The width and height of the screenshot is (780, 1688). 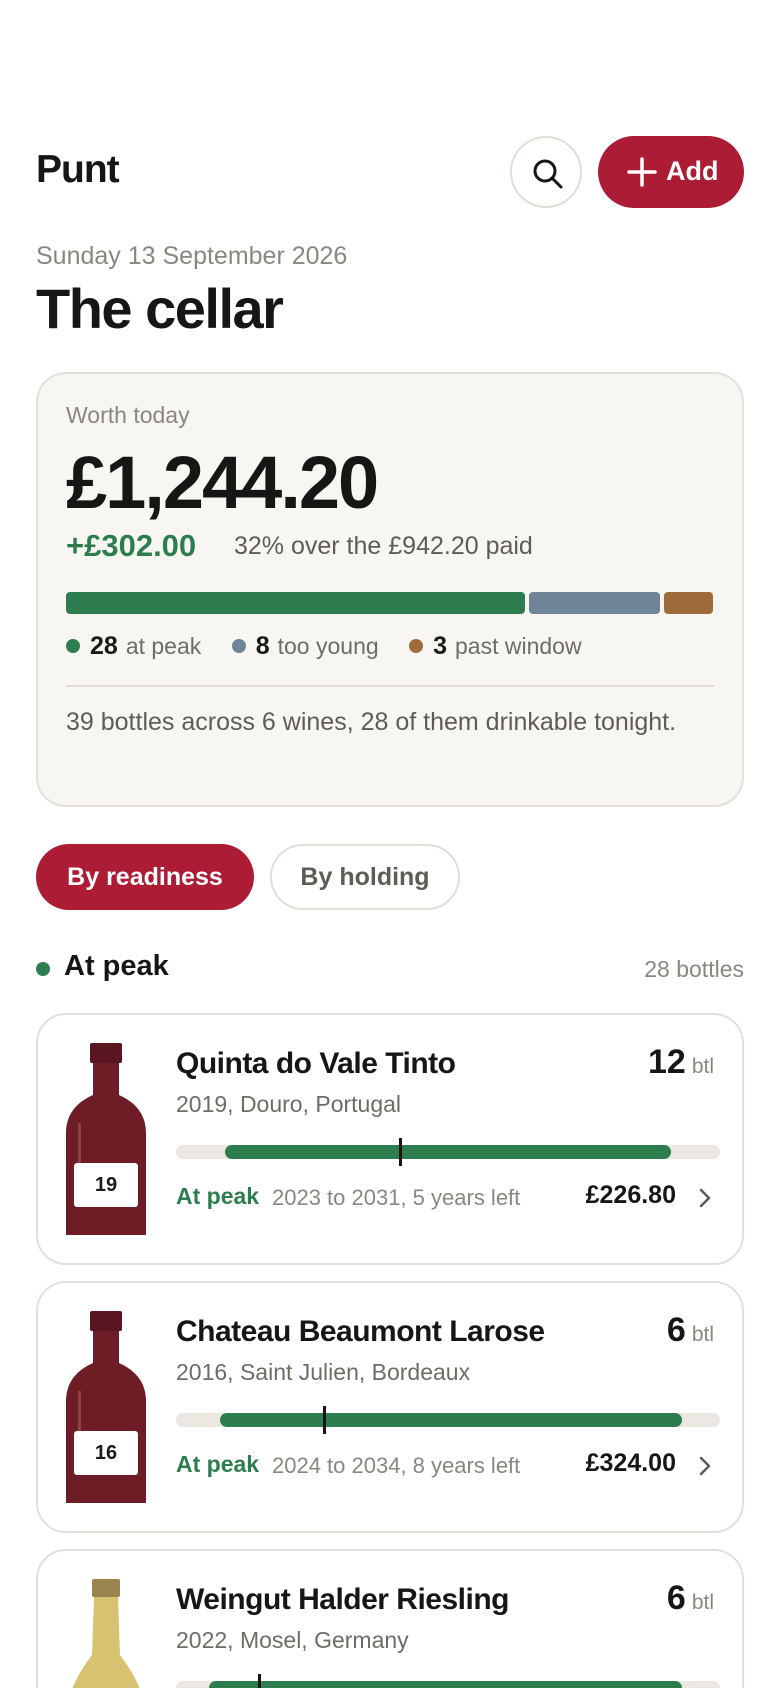 I want to click on quantity-number: 12, so click(x=666, y=1062).